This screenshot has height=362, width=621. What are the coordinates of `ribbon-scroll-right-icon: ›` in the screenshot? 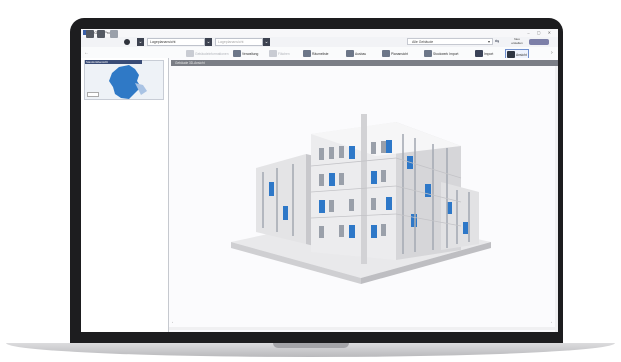 It's located at (552, 53).